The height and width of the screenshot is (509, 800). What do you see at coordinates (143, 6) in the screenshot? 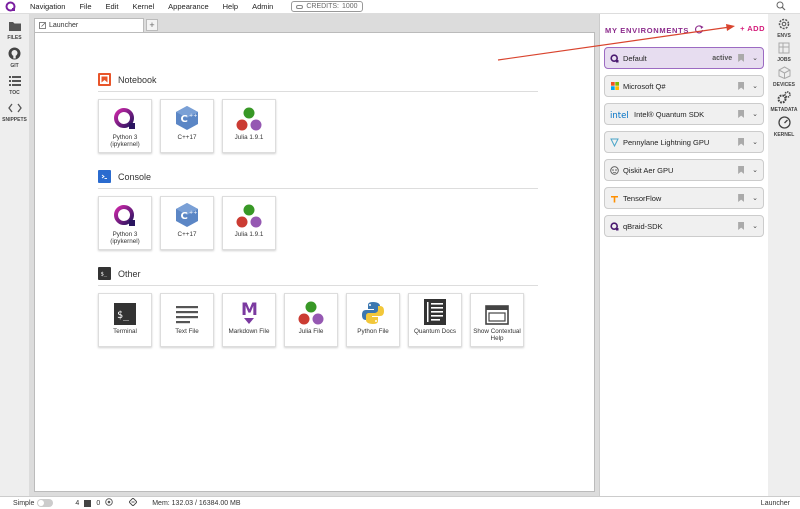
I see `menu-kernel: Kernel` at bounding box center [143, 6].